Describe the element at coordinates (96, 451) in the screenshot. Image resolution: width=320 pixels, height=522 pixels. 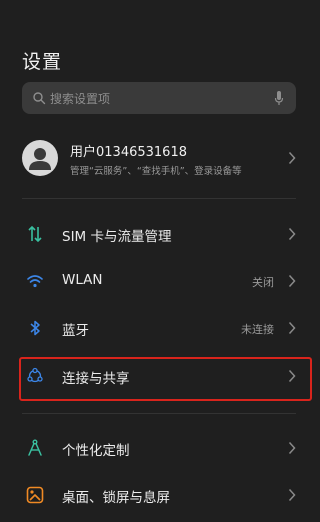
I see `settings-item-label: 个性化定制` at that location.